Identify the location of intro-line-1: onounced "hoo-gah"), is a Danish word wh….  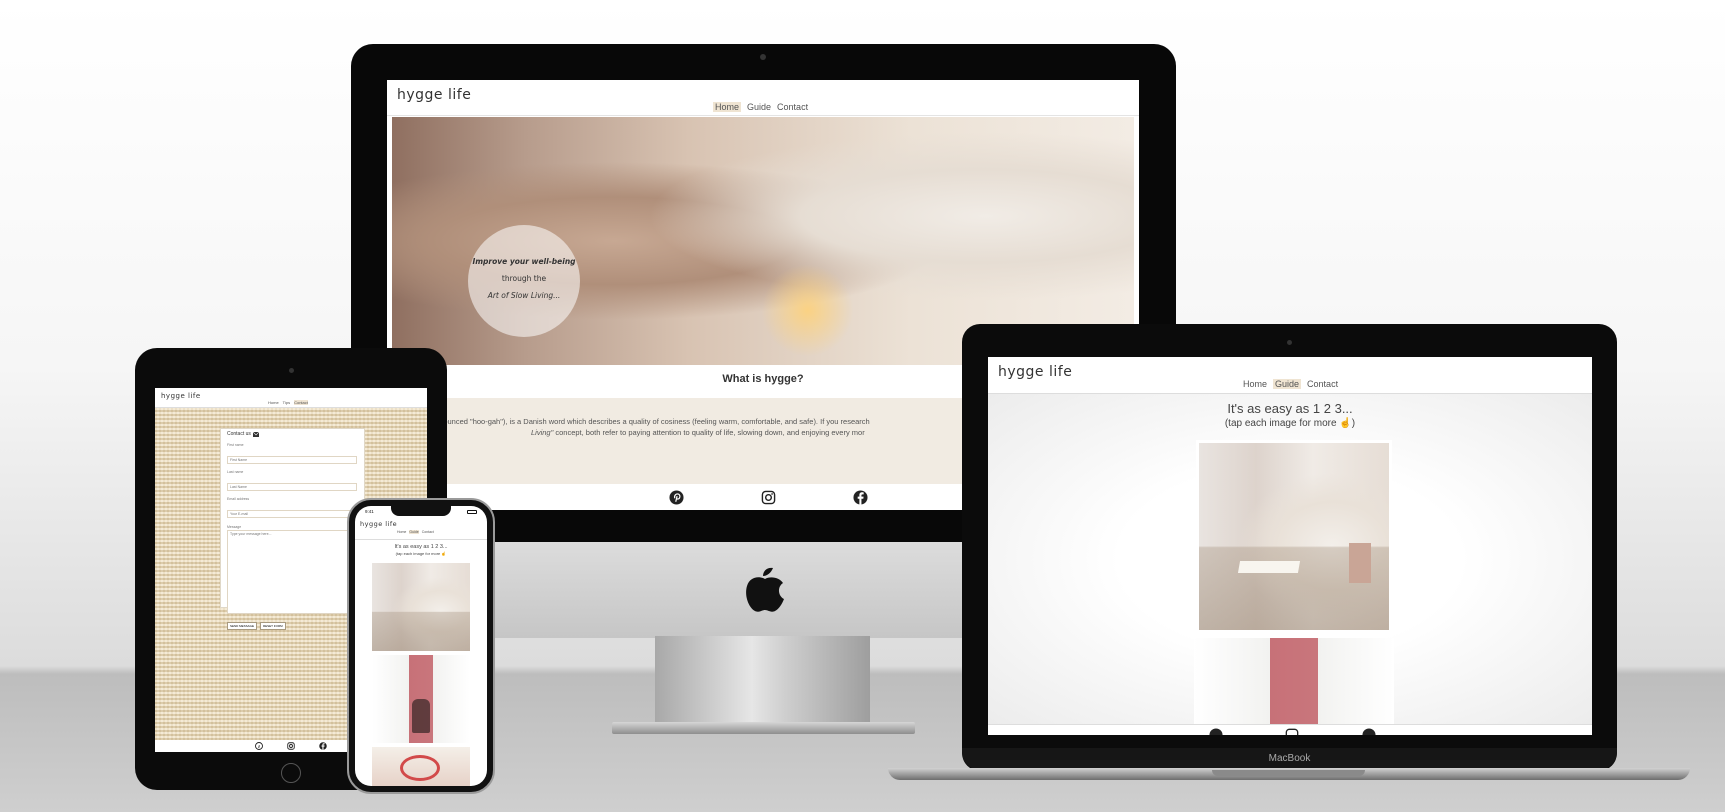
(652, 421).